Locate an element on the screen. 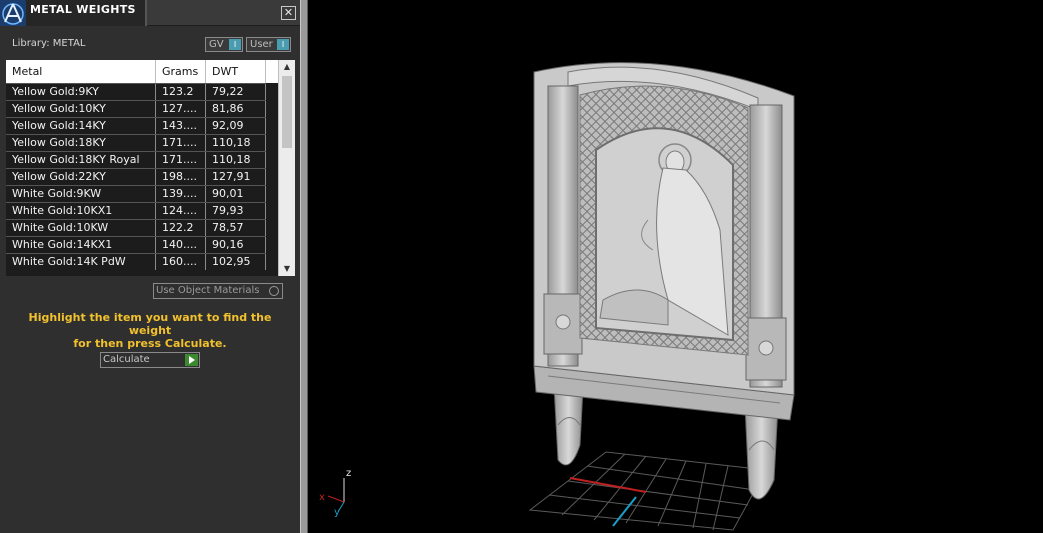  panel-splitter is located at coordinates (304, 266).